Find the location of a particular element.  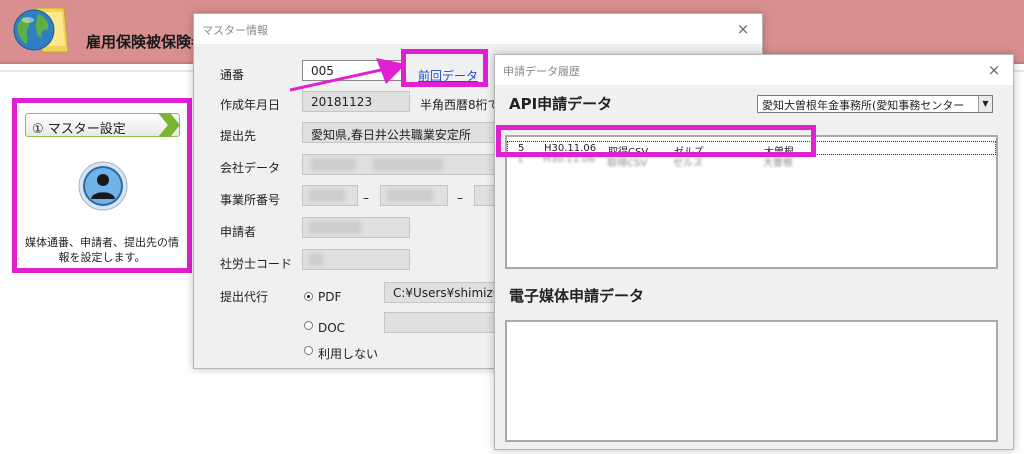

proxy-submit-label: 提出代行 is located at coordinates (244, 297).